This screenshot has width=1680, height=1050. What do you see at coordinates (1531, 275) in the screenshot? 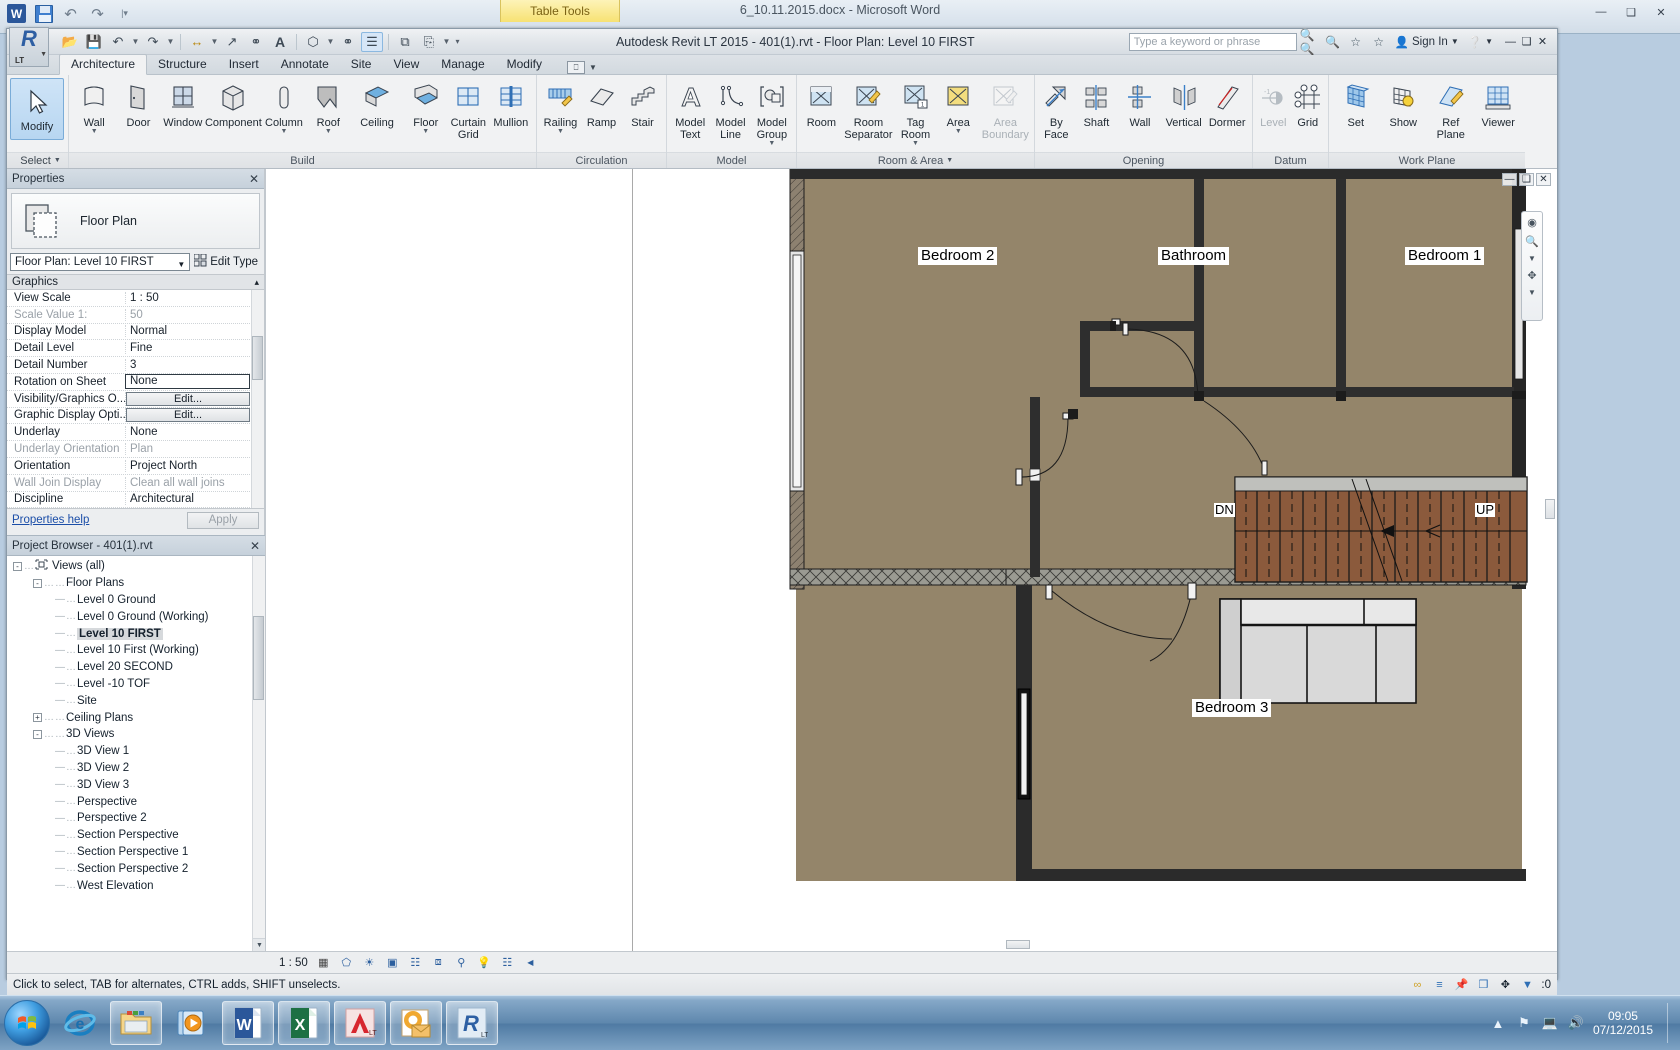
I see `pan-icon: ✥` at bounding box center [1531, 275].